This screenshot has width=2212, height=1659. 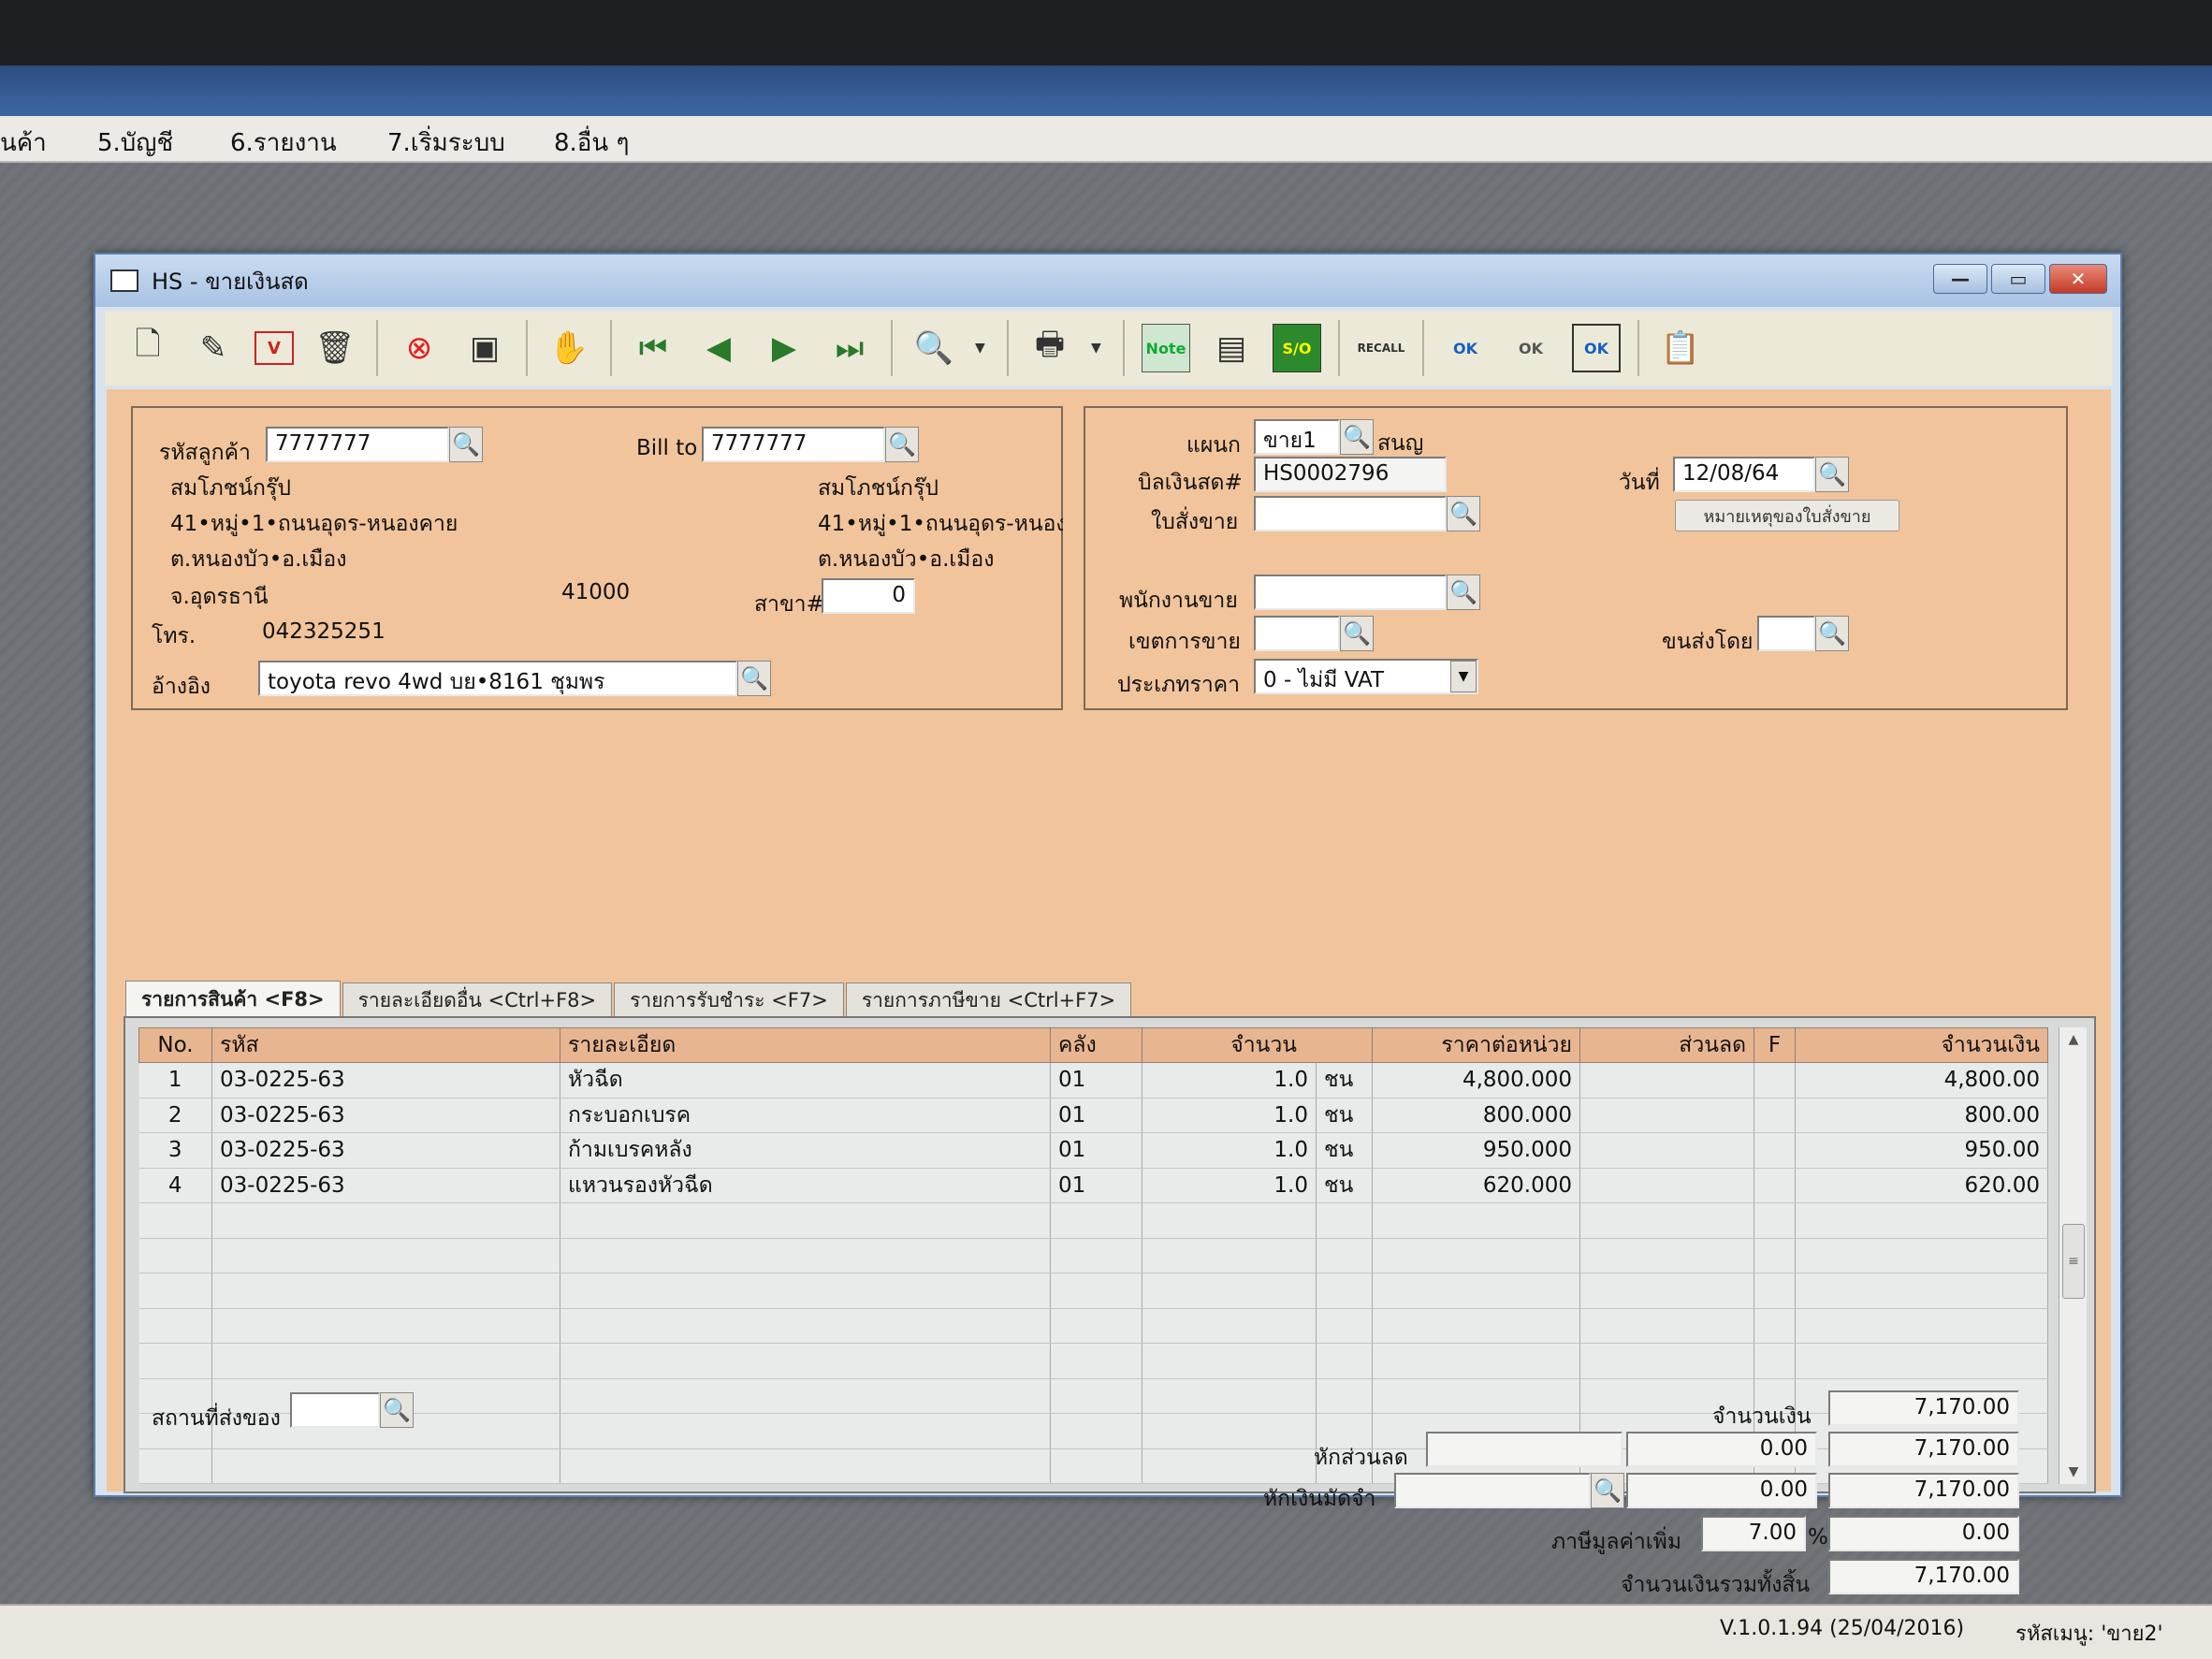 I want to click on cell-row-number: 2, so click(x=175, y=1115).